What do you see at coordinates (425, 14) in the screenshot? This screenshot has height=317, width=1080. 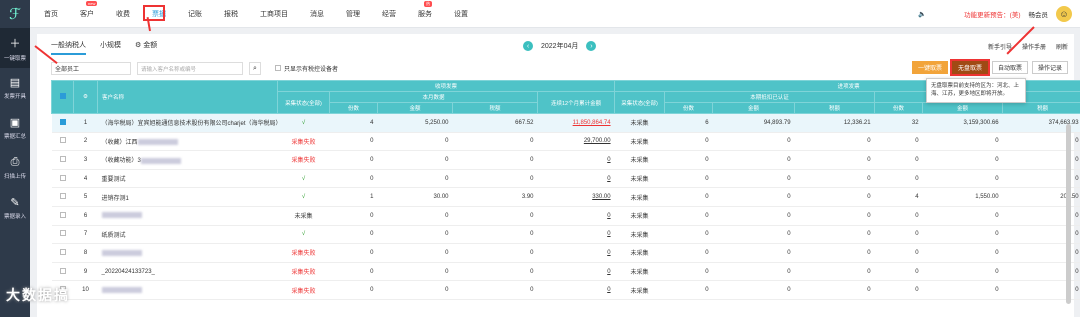 I see `nav-item-label: 服务` at bounding box center [425, 14].